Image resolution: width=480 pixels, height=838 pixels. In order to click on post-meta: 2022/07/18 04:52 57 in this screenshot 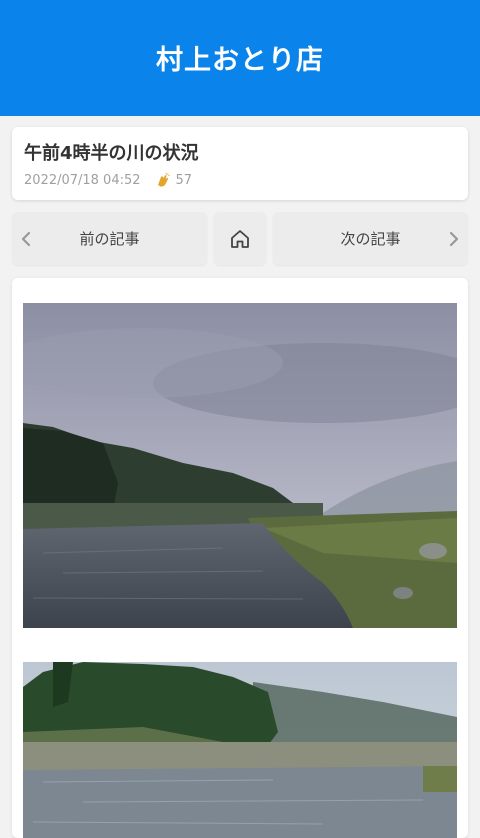, I will do `click(108, 180)`.